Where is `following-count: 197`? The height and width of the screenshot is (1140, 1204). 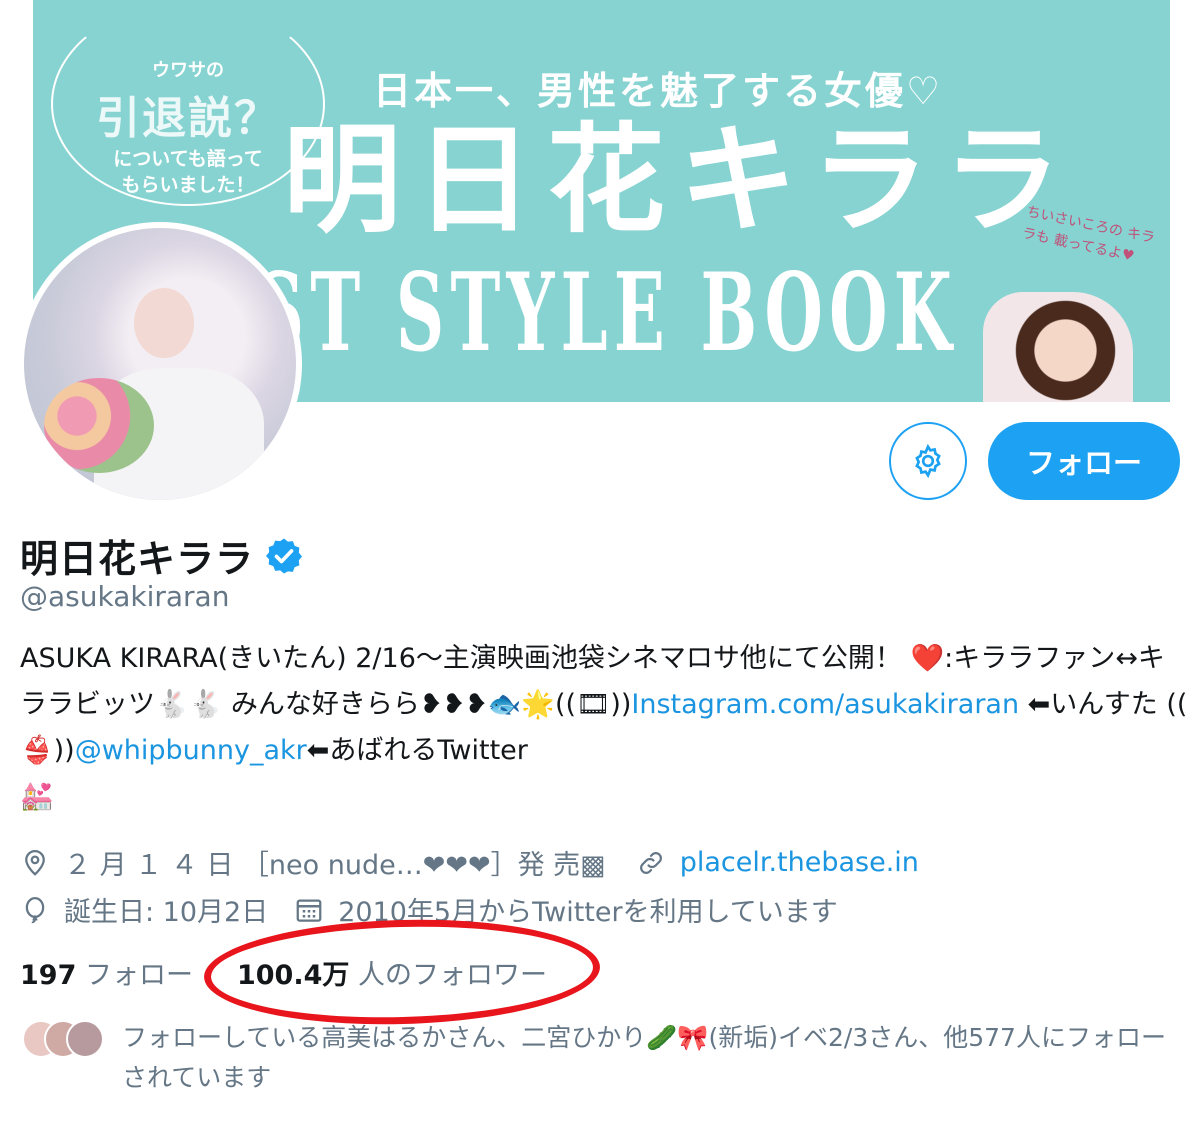
following-count: 197 is located at coordinates (48, 975).